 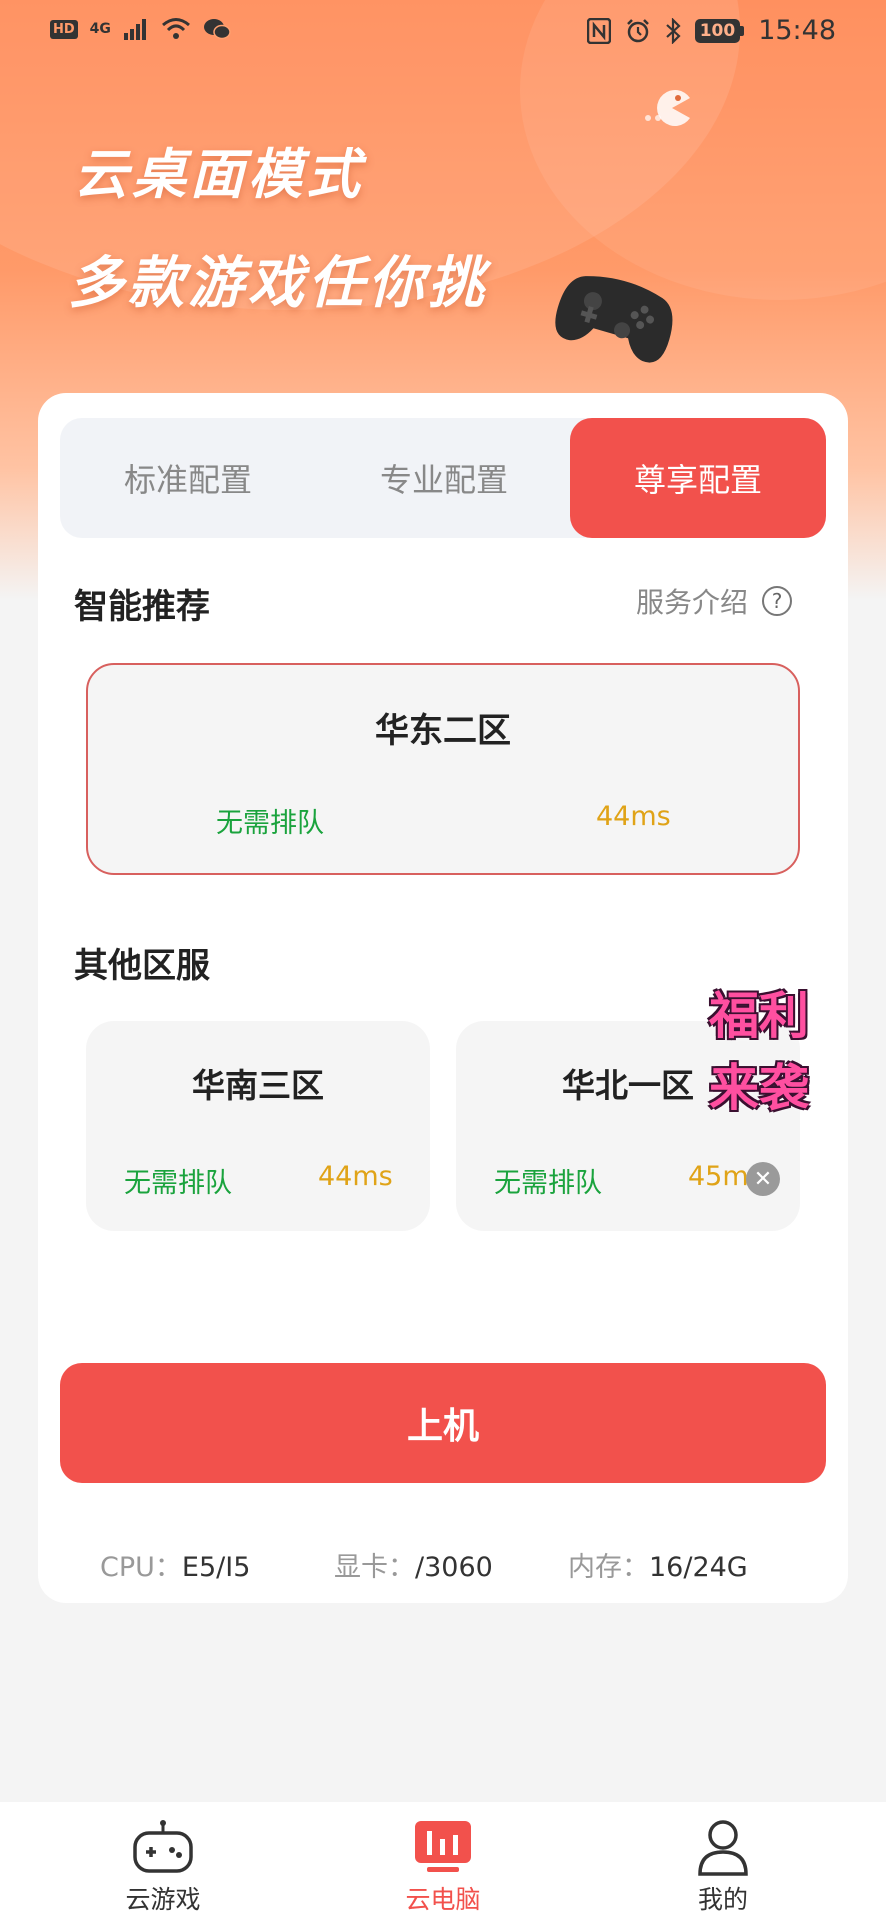 I want to click on nav-label: 云游戏, so click(x=163, y=1899).